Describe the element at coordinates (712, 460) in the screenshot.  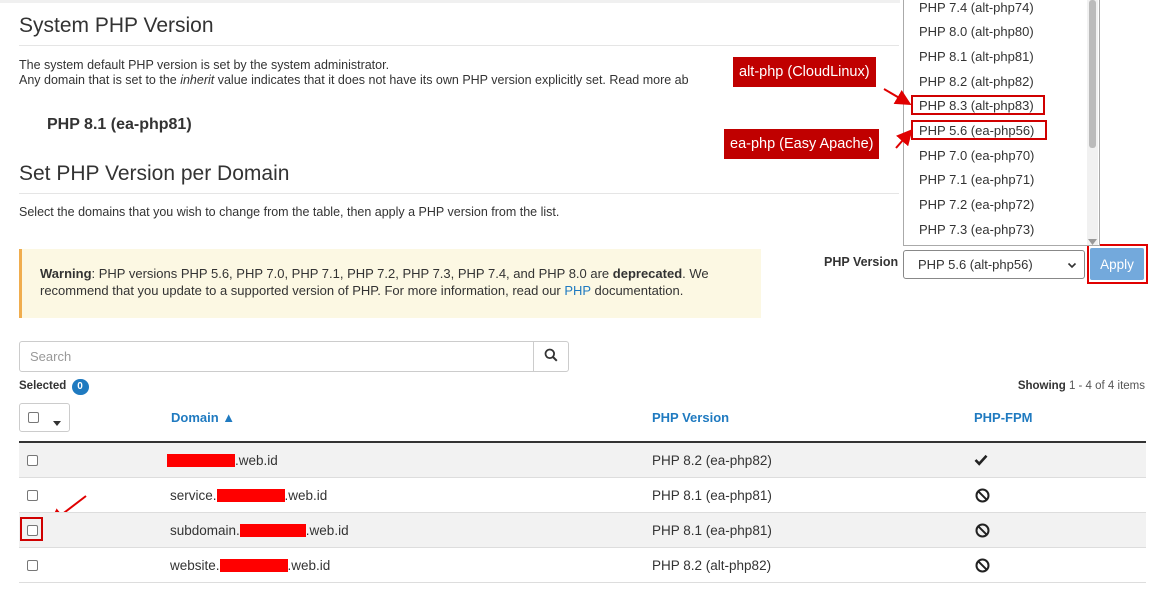
I see `php-version-cell: PHP 8.2 (ea-php82)` at that location.